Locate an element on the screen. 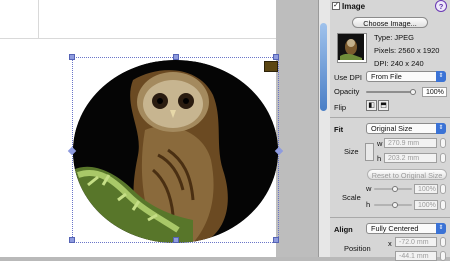  position-x-prefix: x is located at coordinates (390, 243).